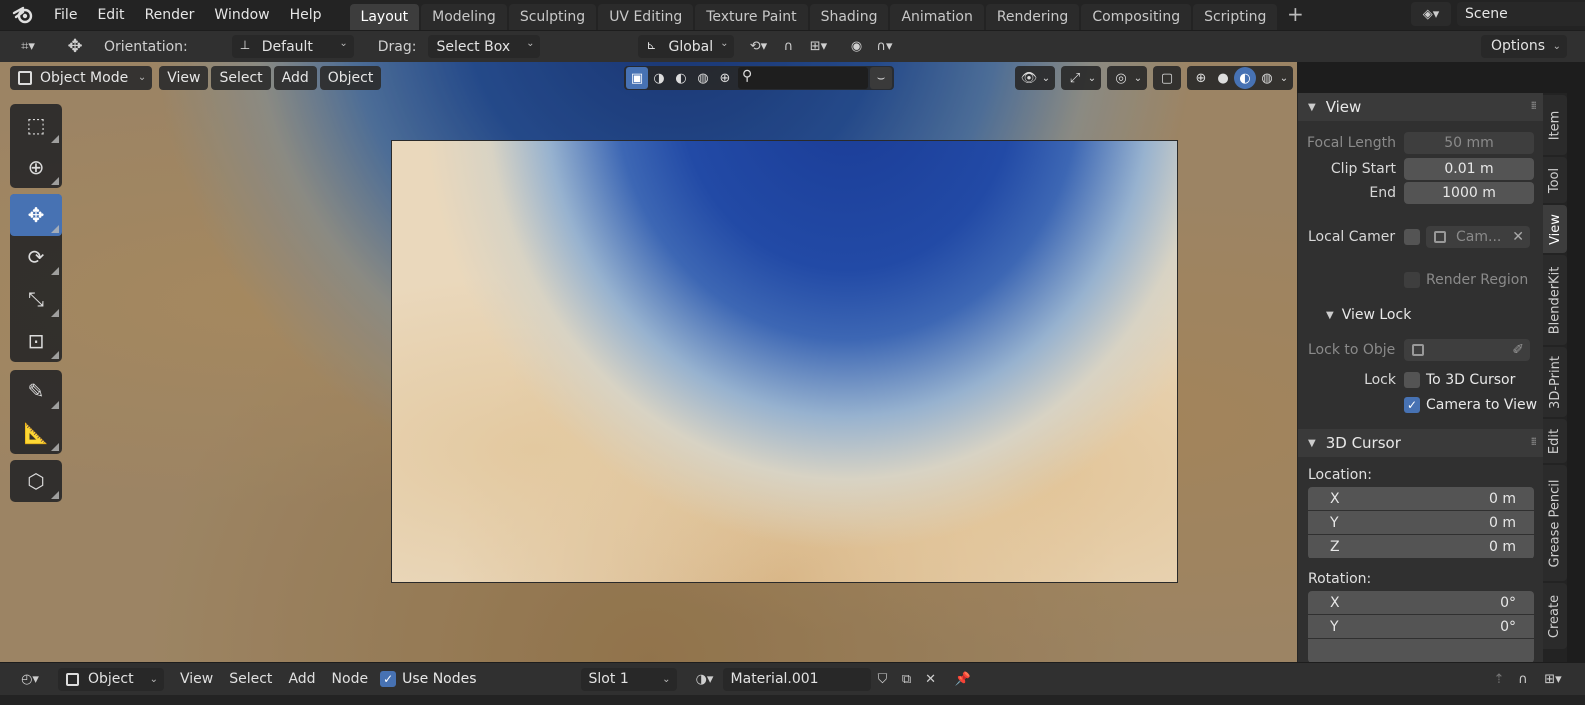  Describe the element at coordinates (36, 391) in the screenshot. I see `annotate-tool-icon: ✎` at that location.